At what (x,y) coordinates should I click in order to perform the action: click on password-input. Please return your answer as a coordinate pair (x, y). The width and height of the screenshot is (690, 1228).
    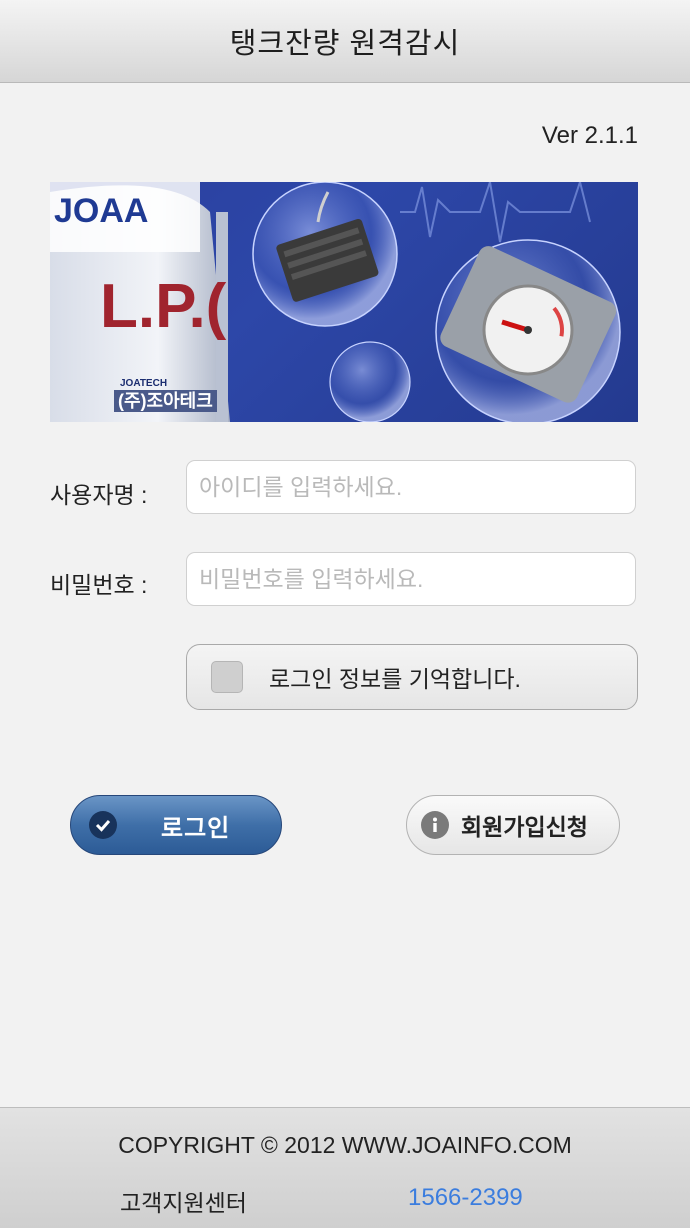
    Looking at the image, I should click on (411, 579).